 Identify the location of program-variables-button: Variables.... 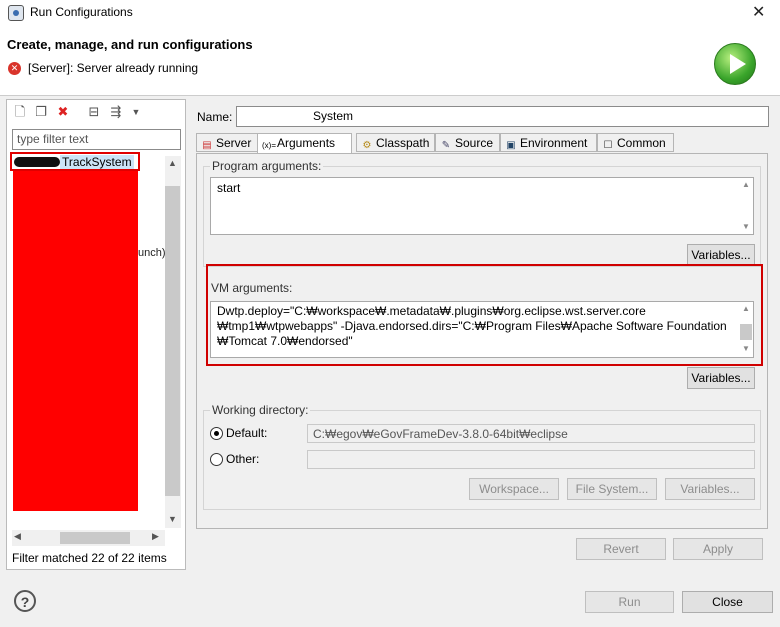
(721, 255).